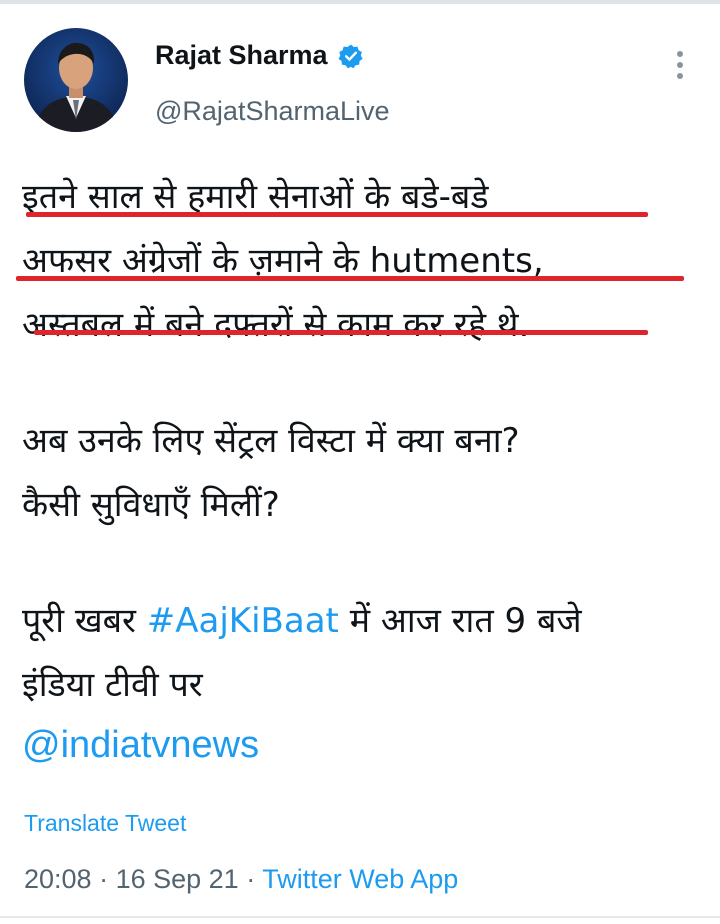 This screenshot has width=720, height=924. What do you see at coordinates (360, 879) in the screenshot?
I see `tweet-source-link: Twitter Web App` at bounding box center [360, 879].